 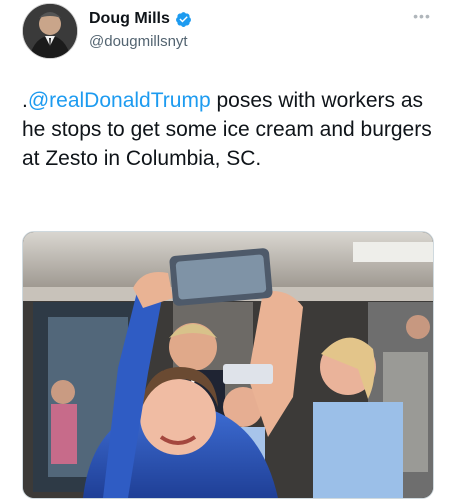 What do you see at coordinates (129, 19) in the screenshot?
I see `author-display-name: Doug Mills` at bounding box center [129, 19].